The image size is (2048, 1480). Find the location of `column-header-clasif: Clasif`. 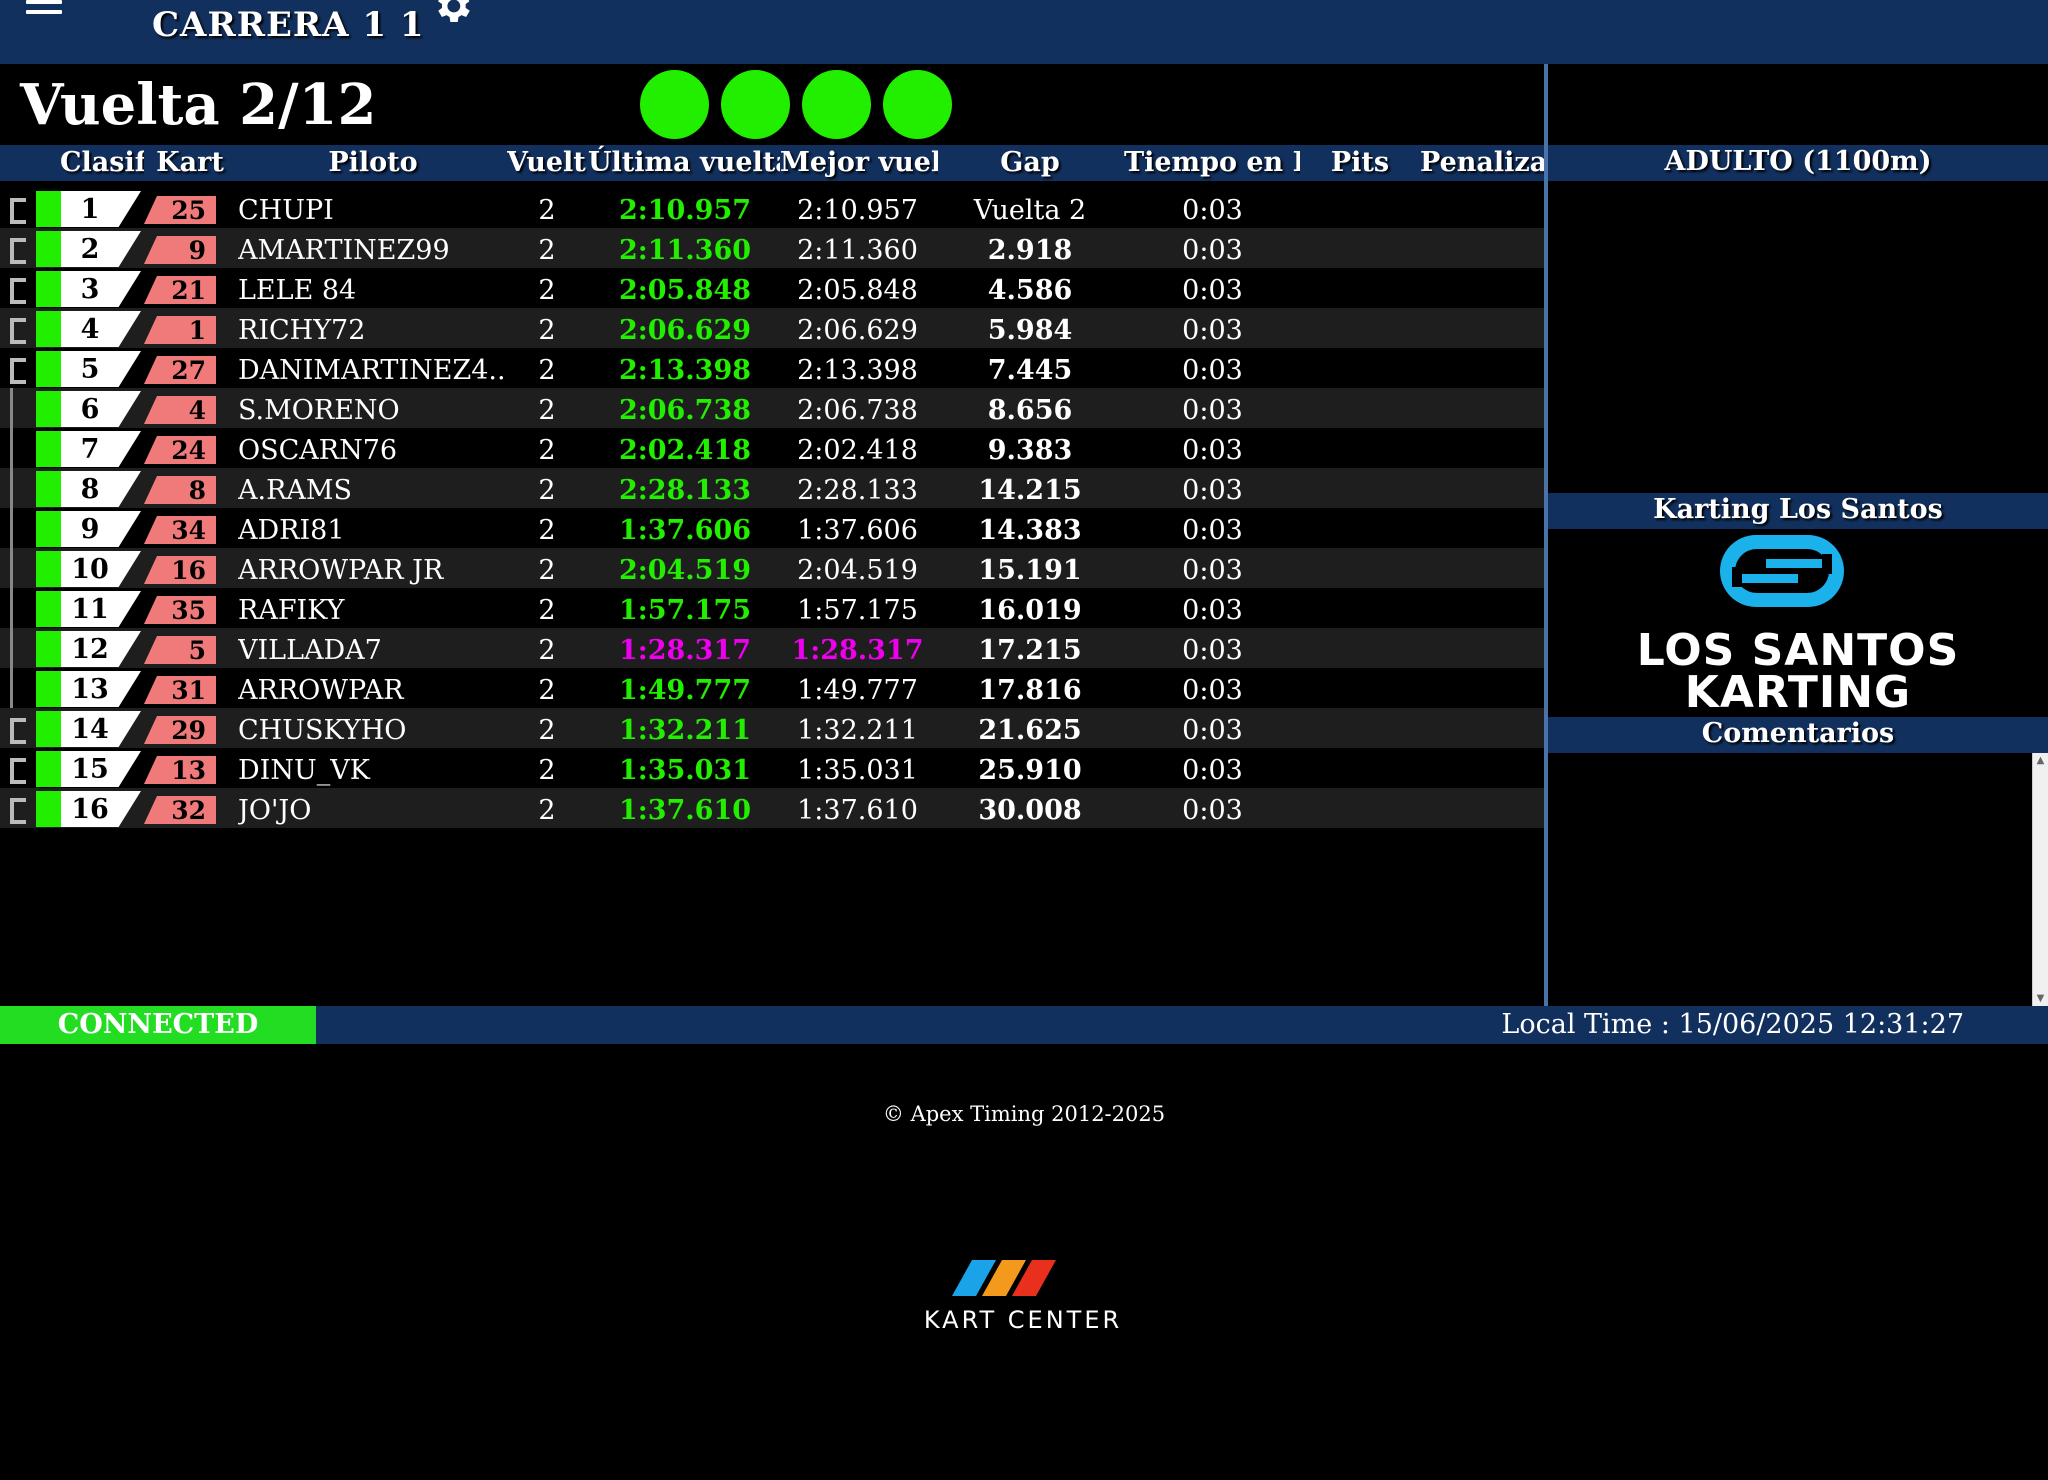

column-header-clasif: Clasif is located at coordinates (102, 163).